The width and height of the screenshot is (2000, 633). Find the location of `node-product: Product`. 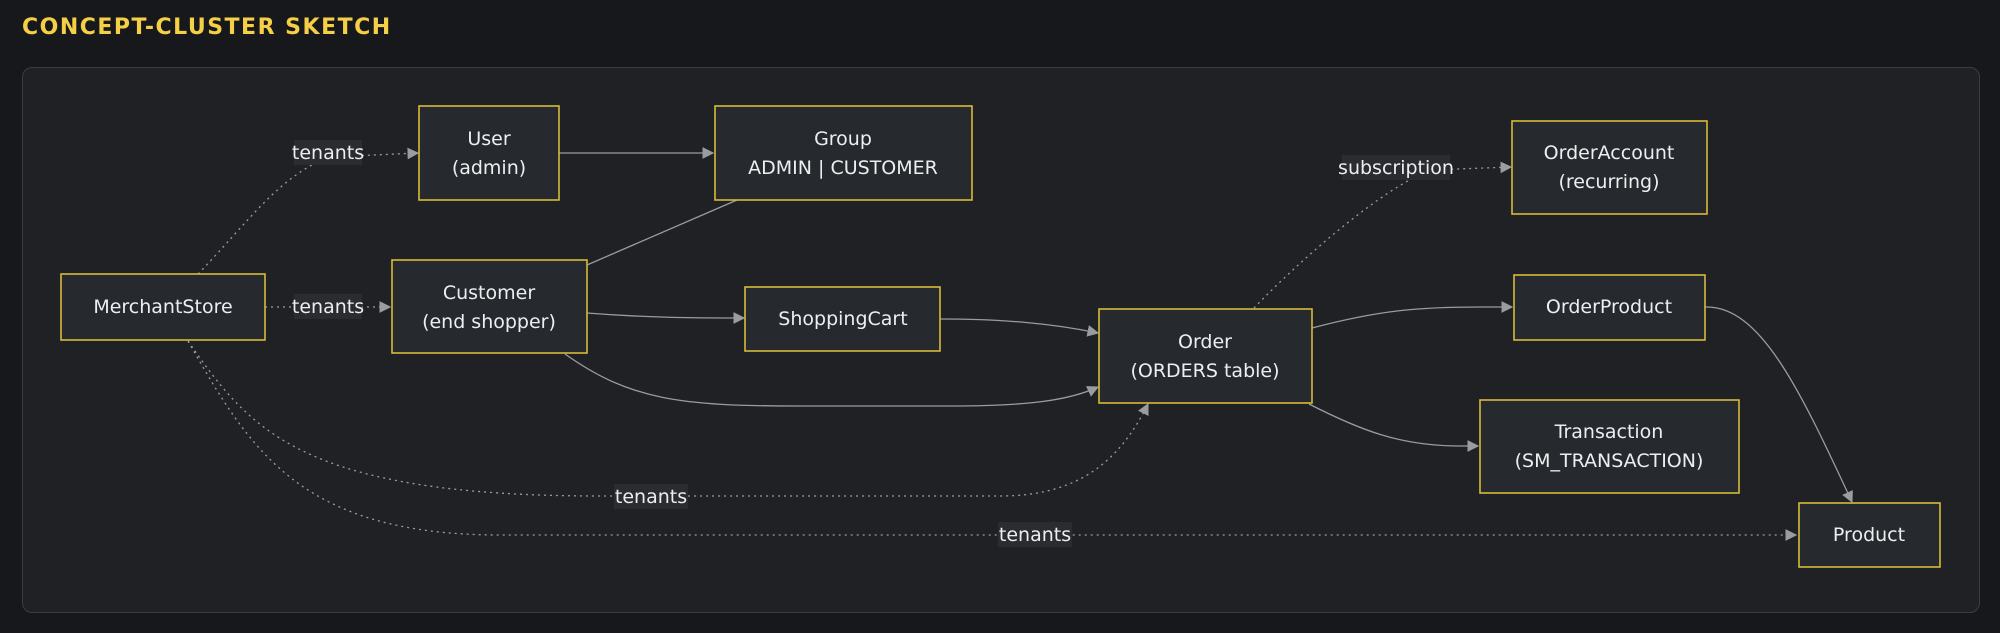

node-product: Product is located at coordinates (1869, 535).